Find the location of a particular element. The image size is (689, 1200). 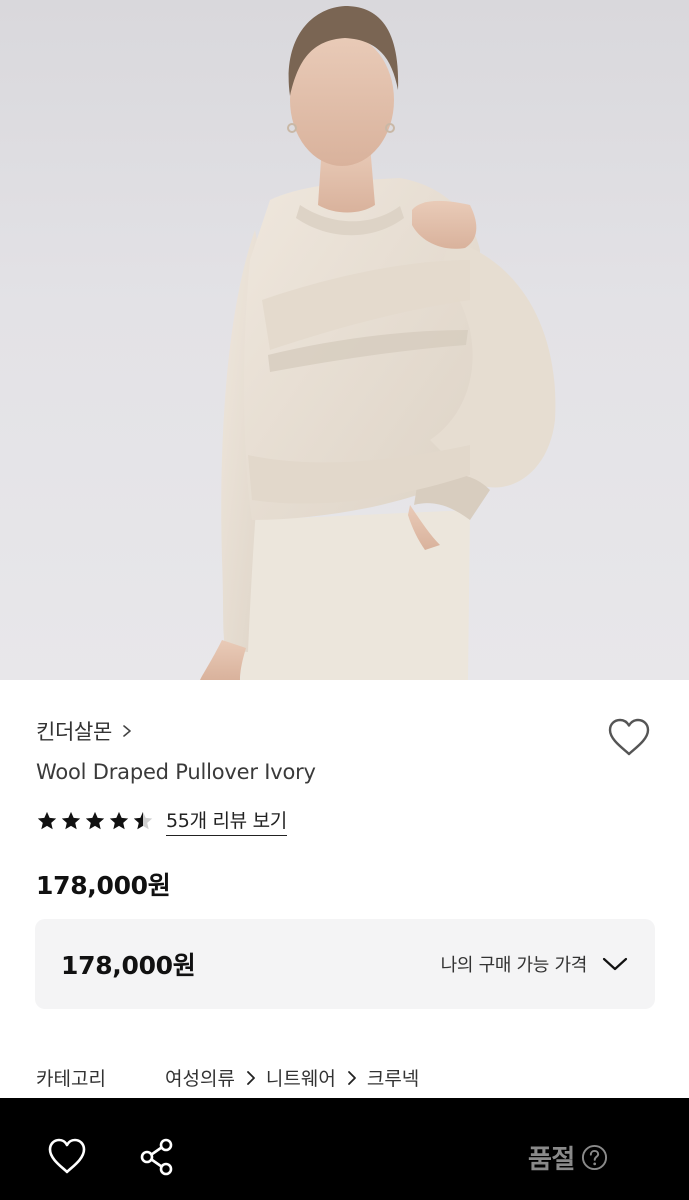

chevron-down-icon is located at coordinates (615, 964).